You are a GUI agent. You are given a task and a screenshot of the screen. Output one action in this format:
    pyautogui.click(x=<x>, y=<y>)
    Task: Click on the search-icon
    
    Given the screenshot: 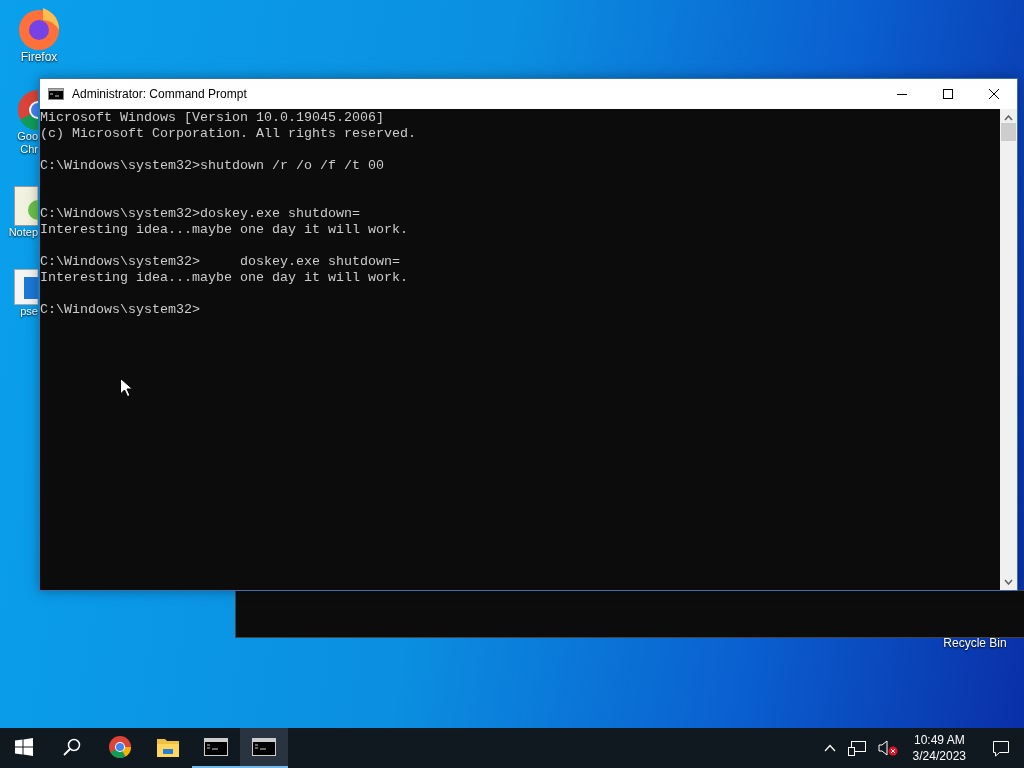 What is the action you would take?
    pyautogui.click(x=72, y=747)
    